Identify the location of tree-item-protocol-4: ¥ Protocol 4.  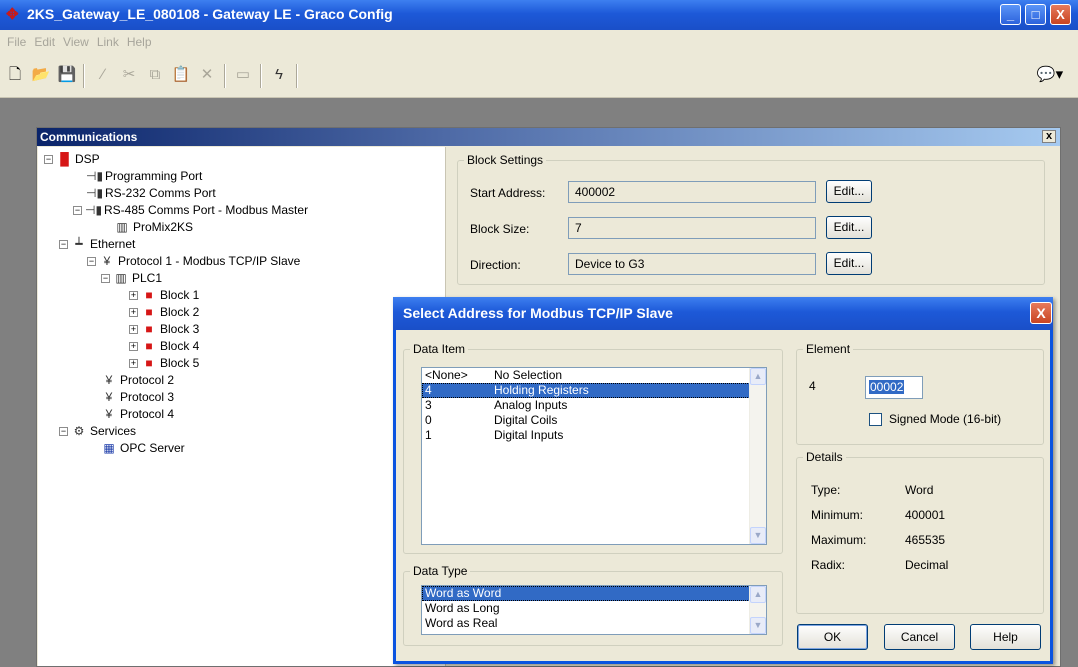
(137, 414).